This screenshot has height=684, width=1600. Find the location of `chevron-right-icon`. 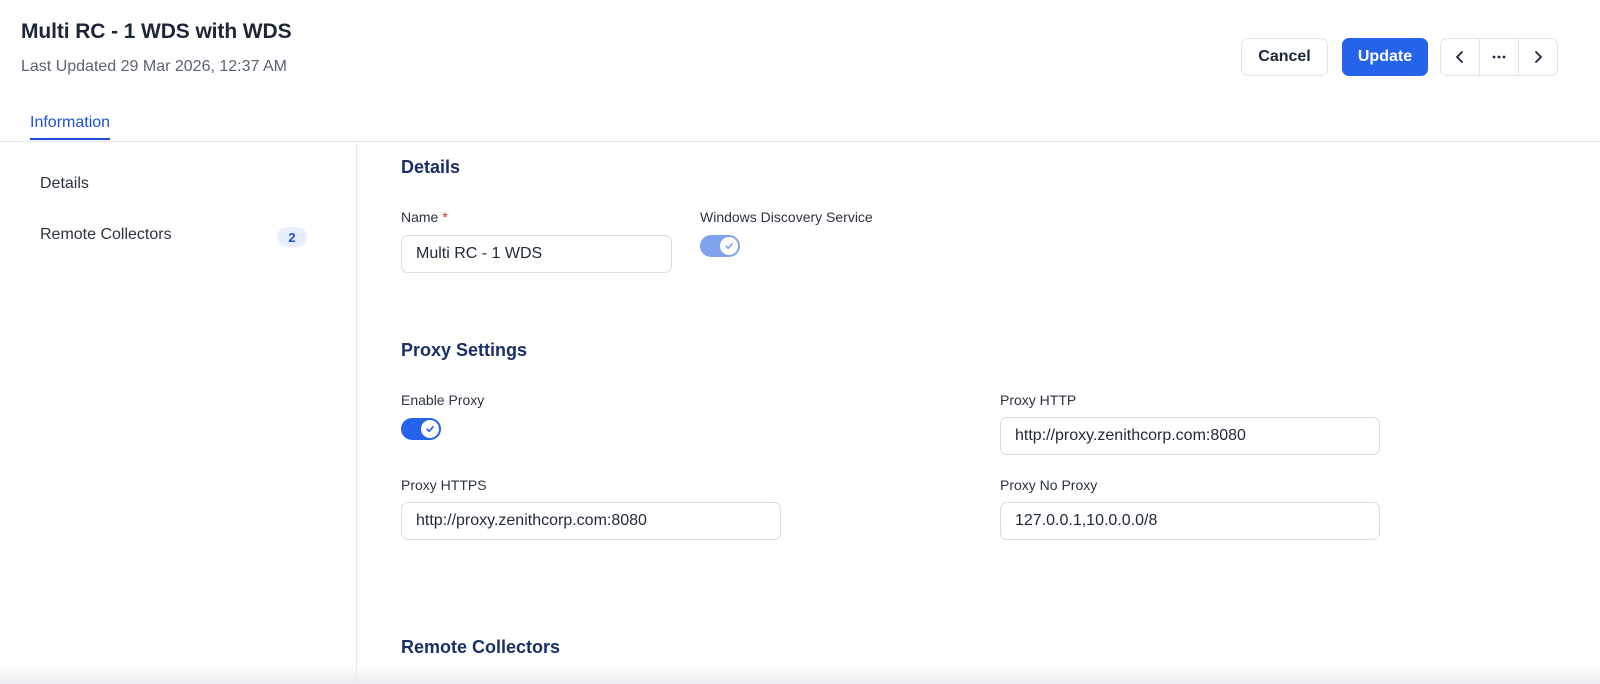

chevron-right-icon is located at coordinates (1538, 57).